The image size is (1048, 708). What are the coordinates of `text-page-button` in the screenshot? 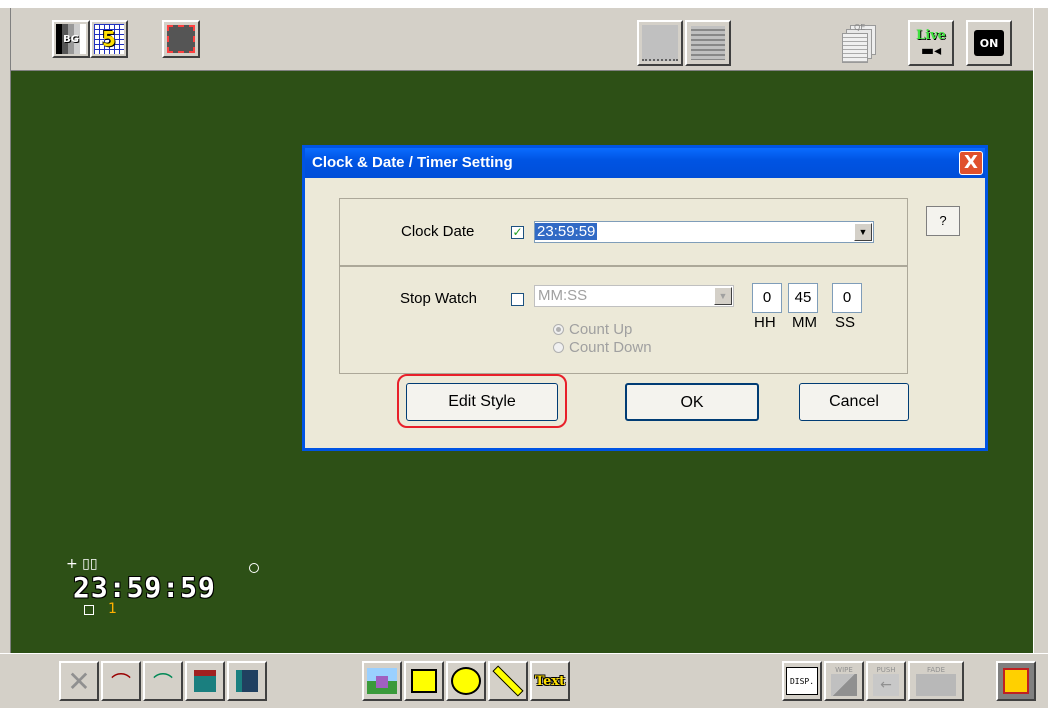 It's located at (708, 43).